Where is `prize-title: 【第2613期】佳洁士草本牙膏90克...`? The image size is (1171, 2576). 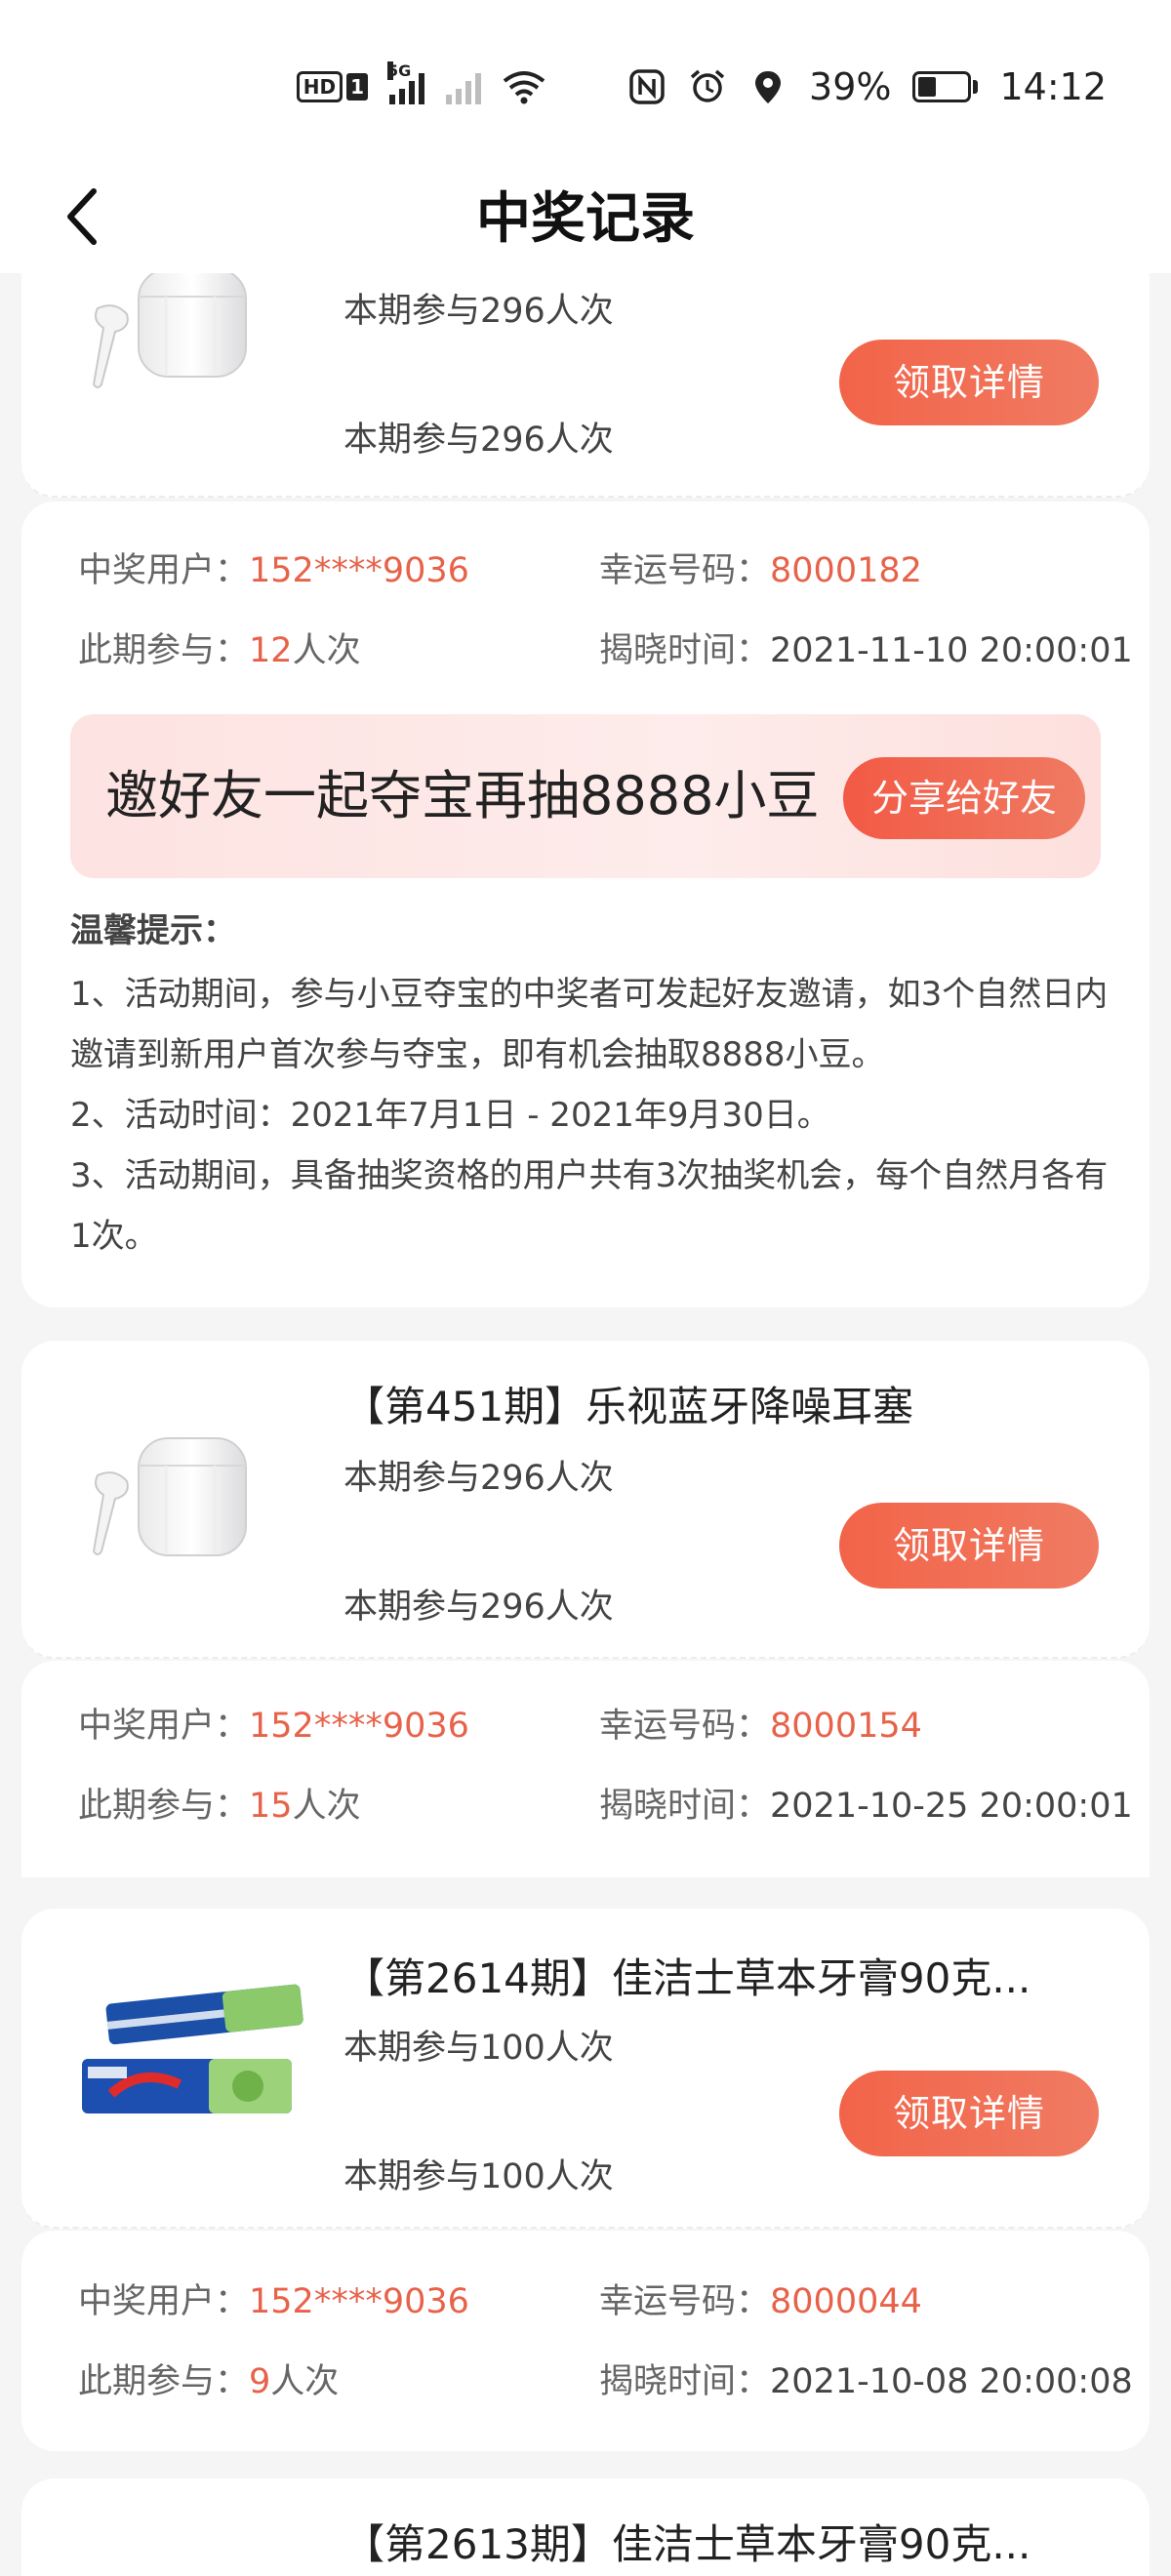
prize-title: 【第2613期】佳洁士草本牙膏90克... is located at coordinates (687, 2544).